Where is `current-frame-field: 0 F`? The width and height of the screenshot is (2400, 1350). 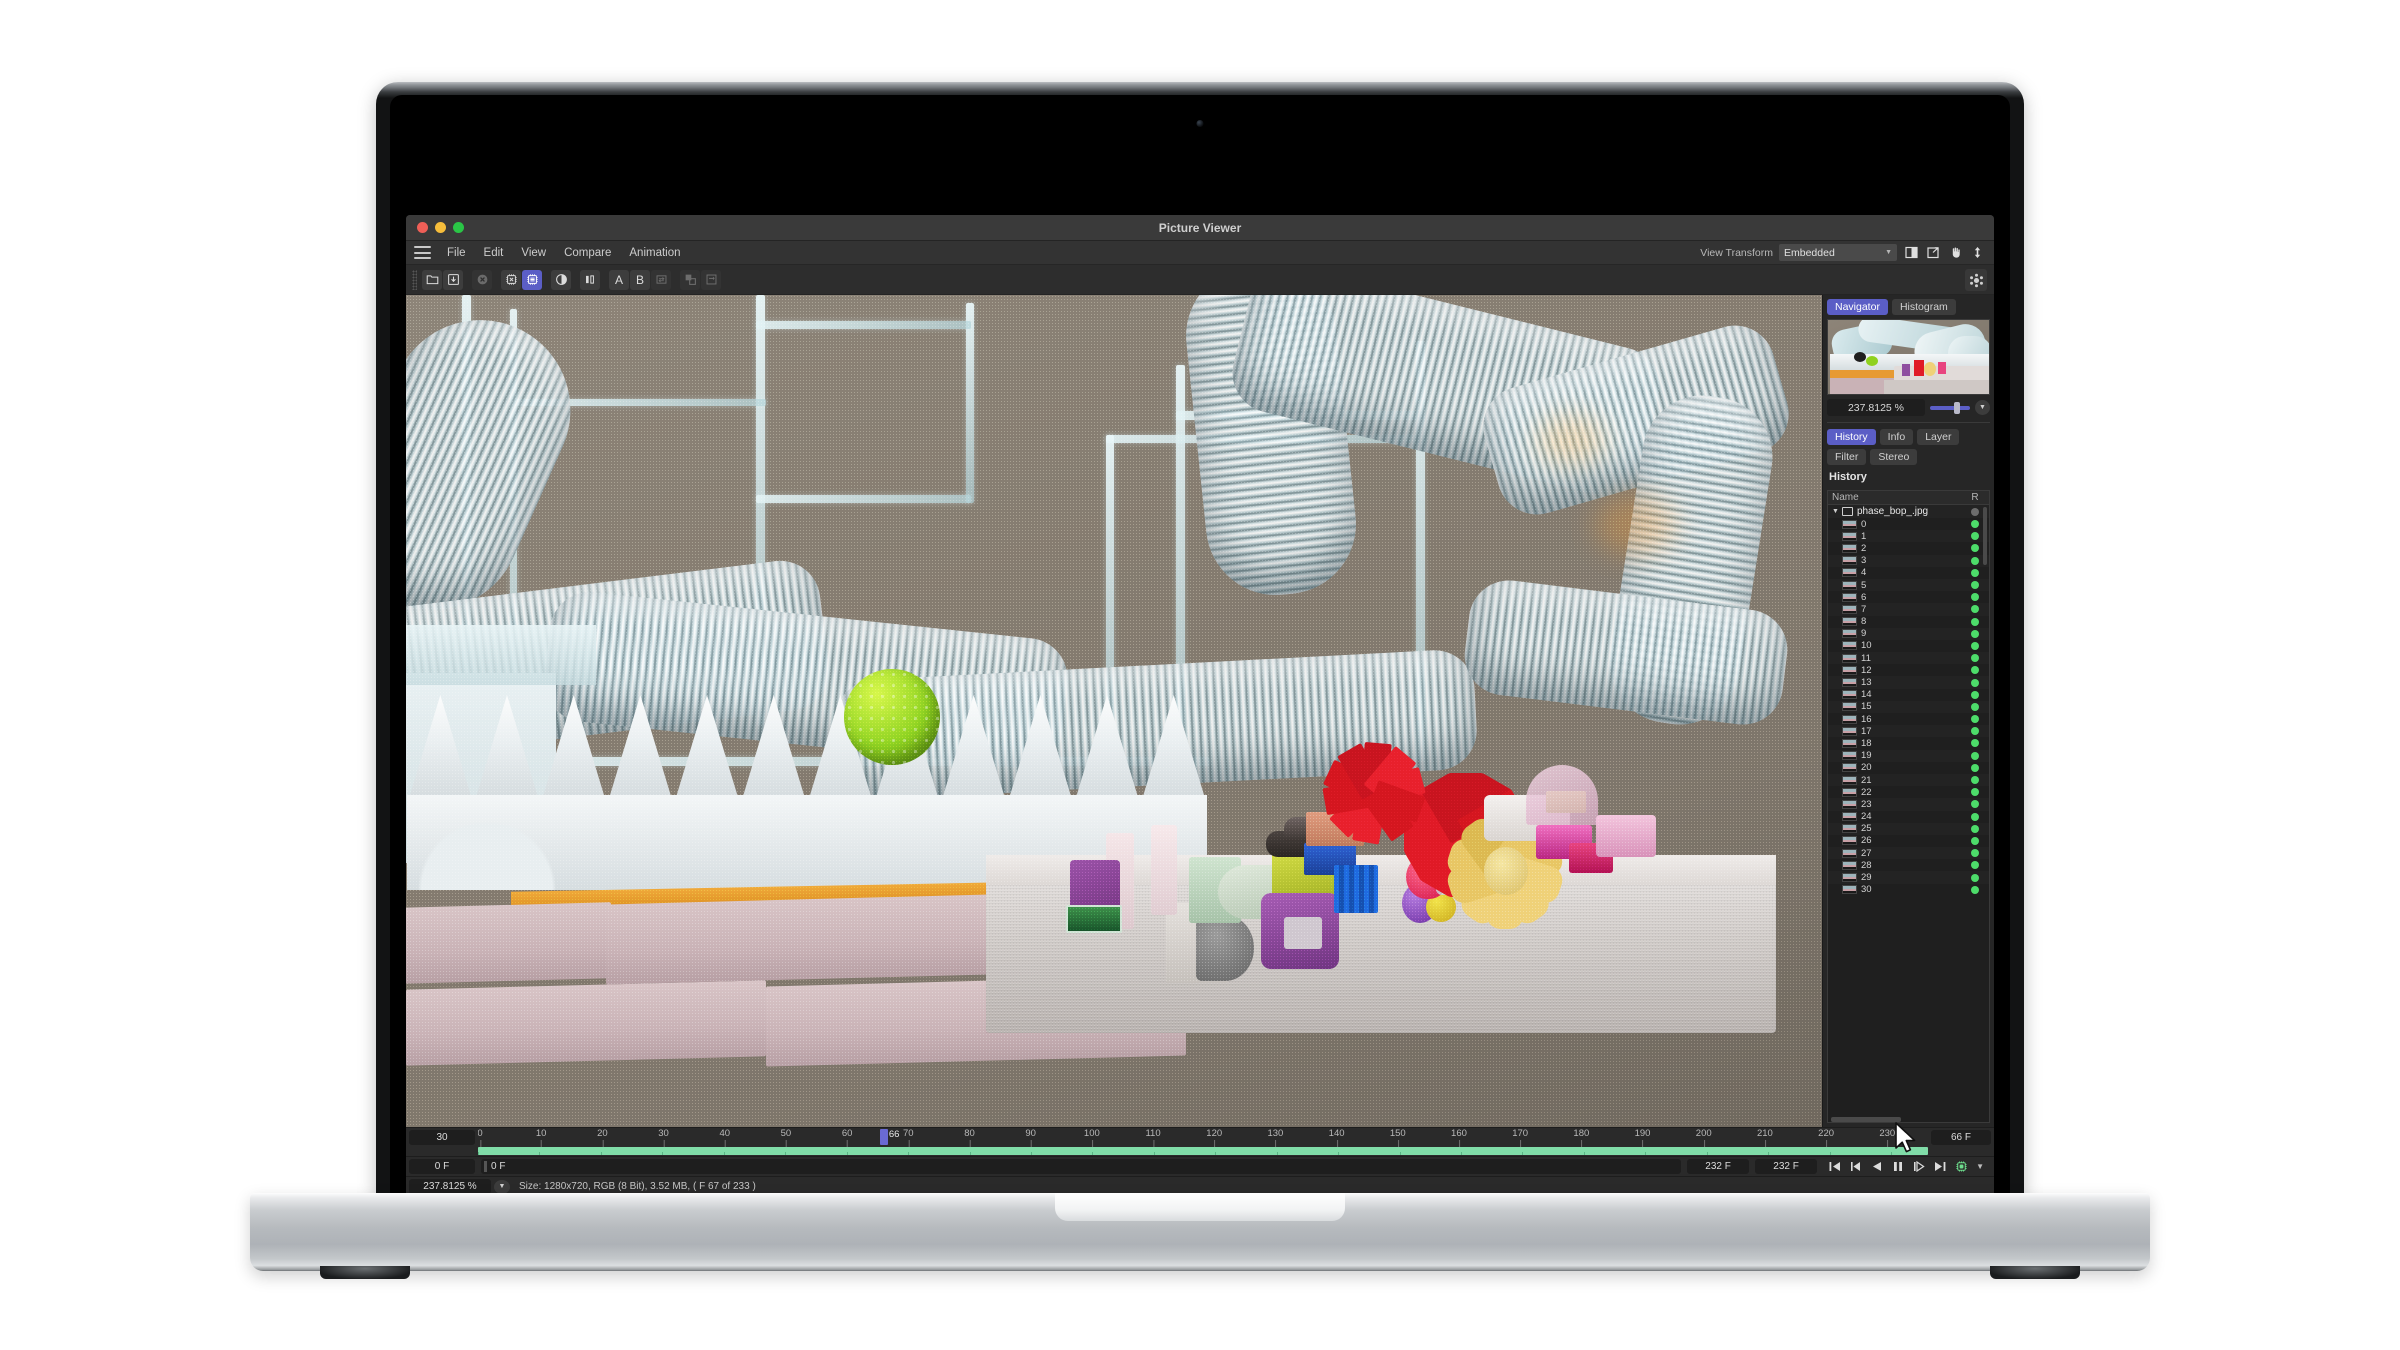
current-frame-field: 0 F is located at coordinates (1081, 1166).